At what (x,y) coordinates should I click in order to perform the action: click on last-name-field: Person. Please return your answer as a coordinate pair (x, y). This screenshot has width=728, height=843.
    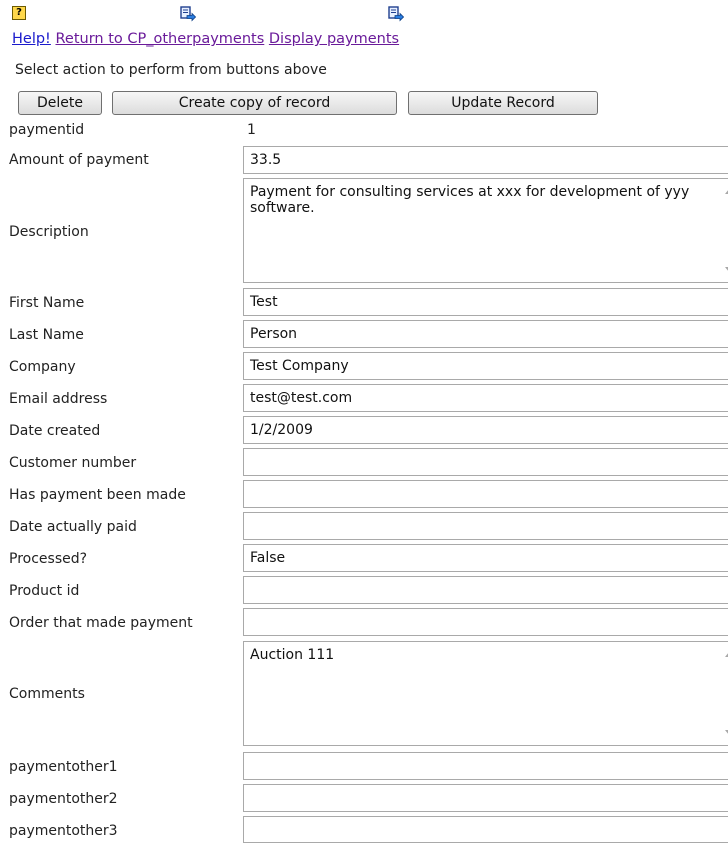
    Looking at the image, I should click on (485, 334).